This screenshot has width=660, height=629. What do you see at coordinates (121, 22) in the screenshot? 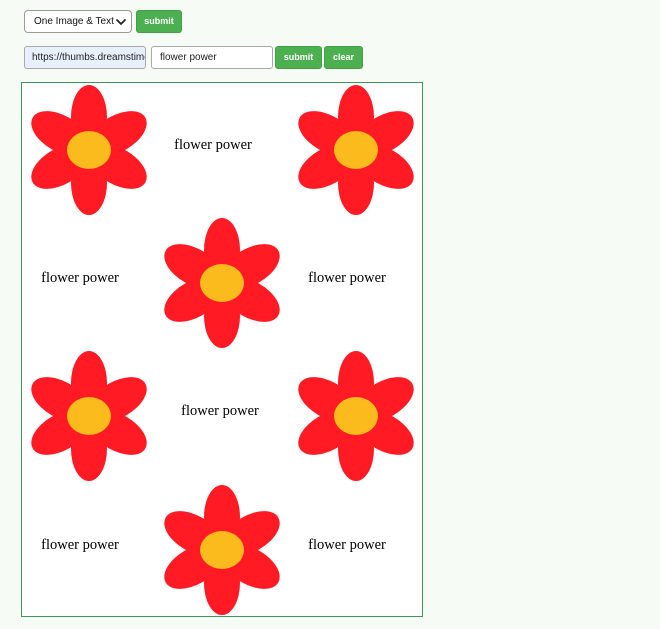
I see `chevron-down-icon` at bounding box center [121, 22].